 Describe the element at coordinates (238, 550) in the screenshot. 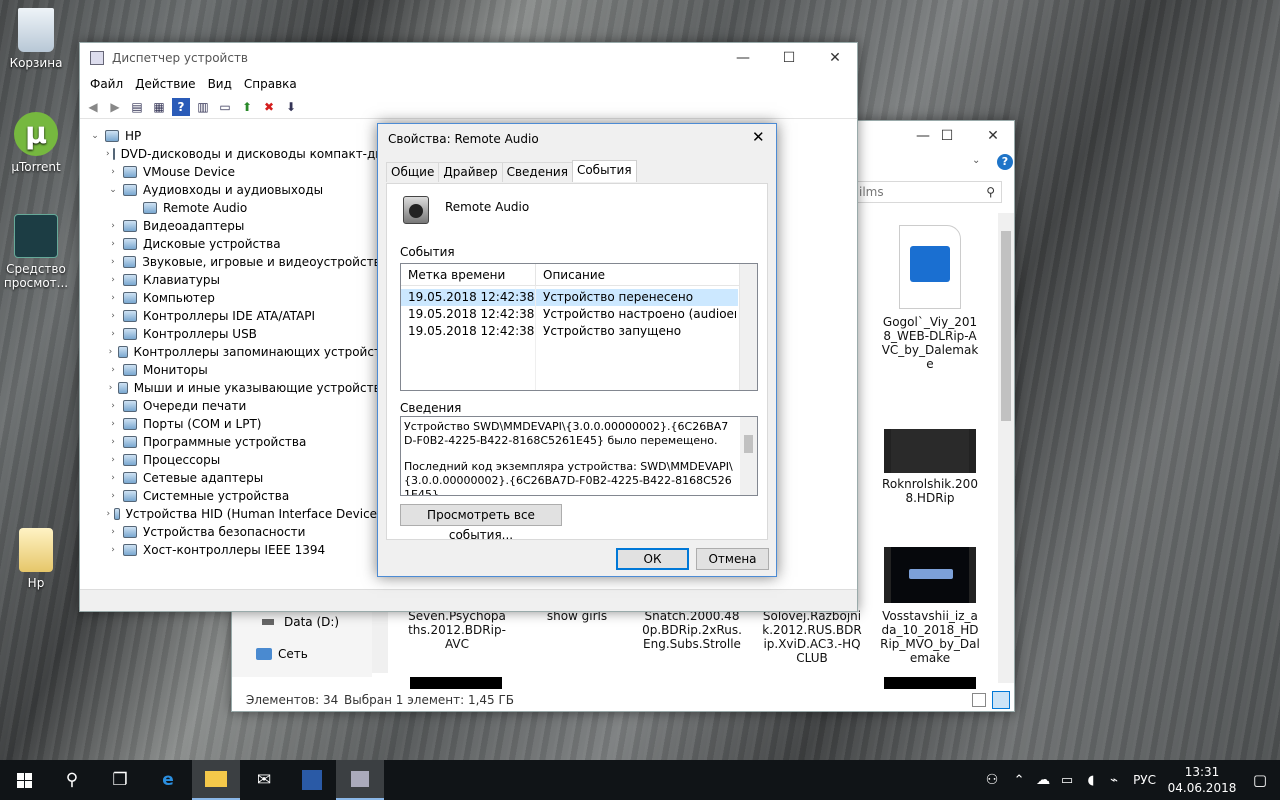

I see `tree-item: › Хост-контроллеры IEEE 1394` at that location.